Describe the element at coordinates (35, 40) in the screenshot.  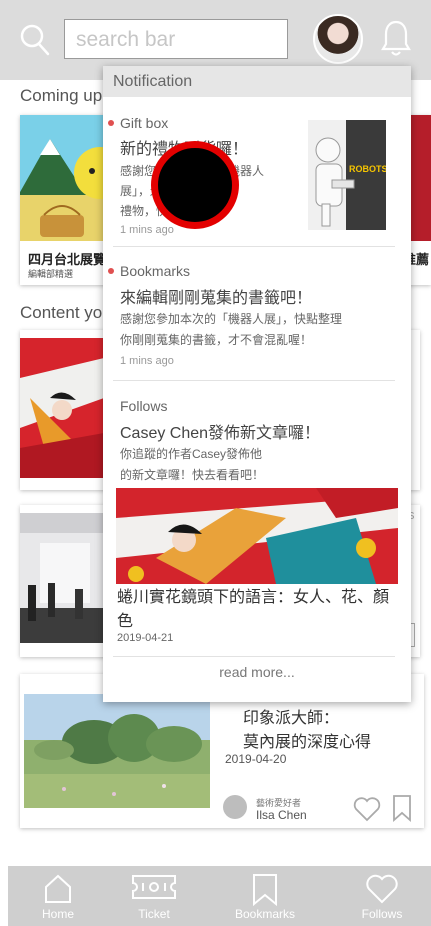
I see `search-icon` at that location.